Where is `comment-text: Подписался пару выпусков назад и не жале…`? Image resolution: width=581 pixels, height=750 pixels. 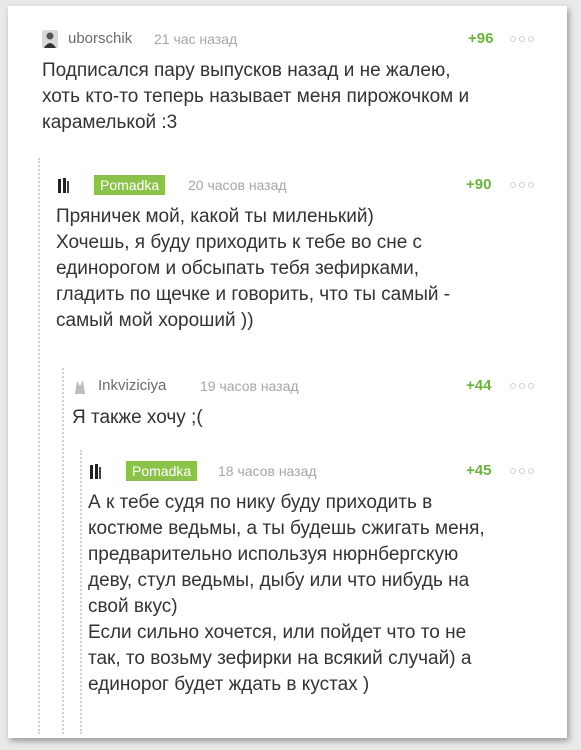
comment-text: Подписался пару выпусков назад и не жале… is located at coordinates (256, 96).